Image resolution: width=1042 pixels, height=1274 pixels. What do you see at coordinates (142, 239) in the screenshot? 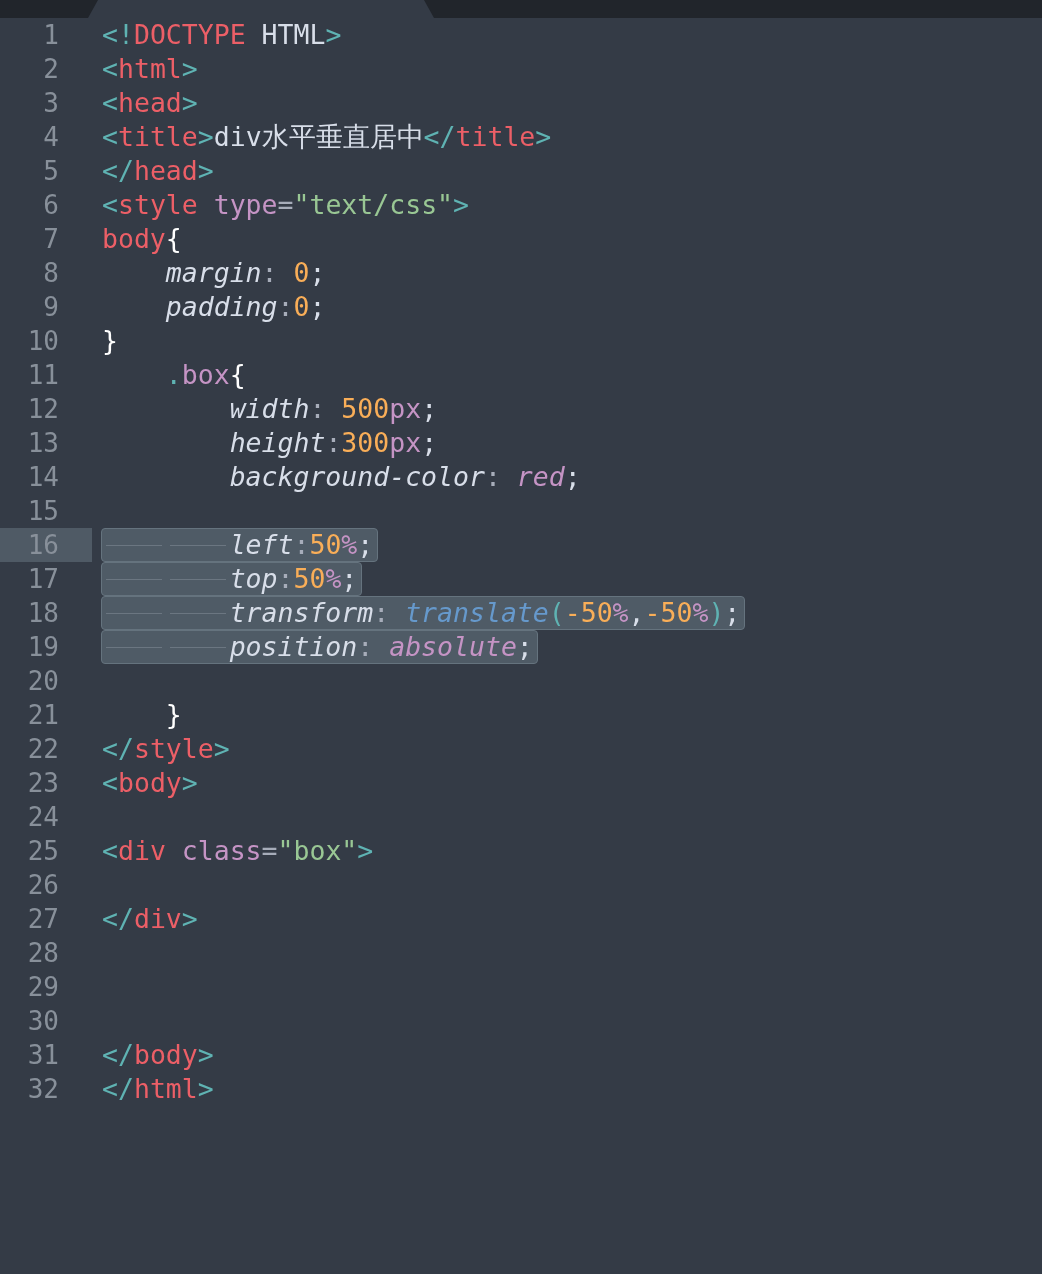
I see `code-line: body{` at bounding box center [142, 239].